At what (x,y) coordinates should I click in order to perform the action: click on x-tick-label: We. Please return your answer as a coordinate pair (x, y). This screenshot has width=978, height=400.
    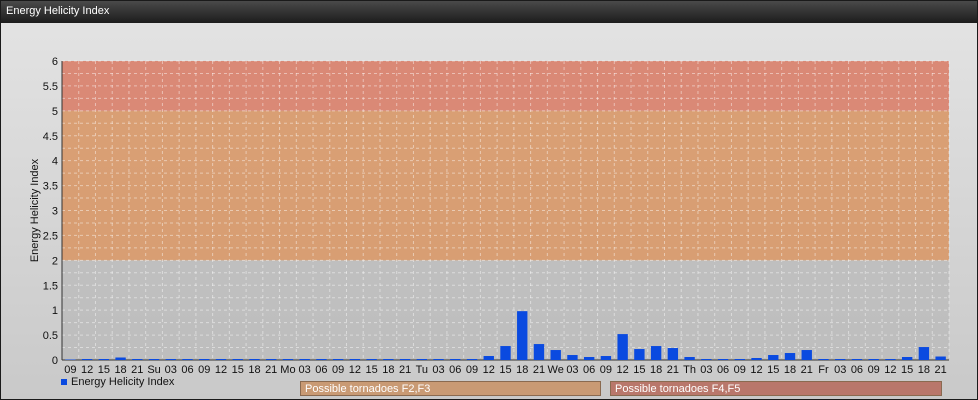
    Looking at the image, I should click on (556, 370).